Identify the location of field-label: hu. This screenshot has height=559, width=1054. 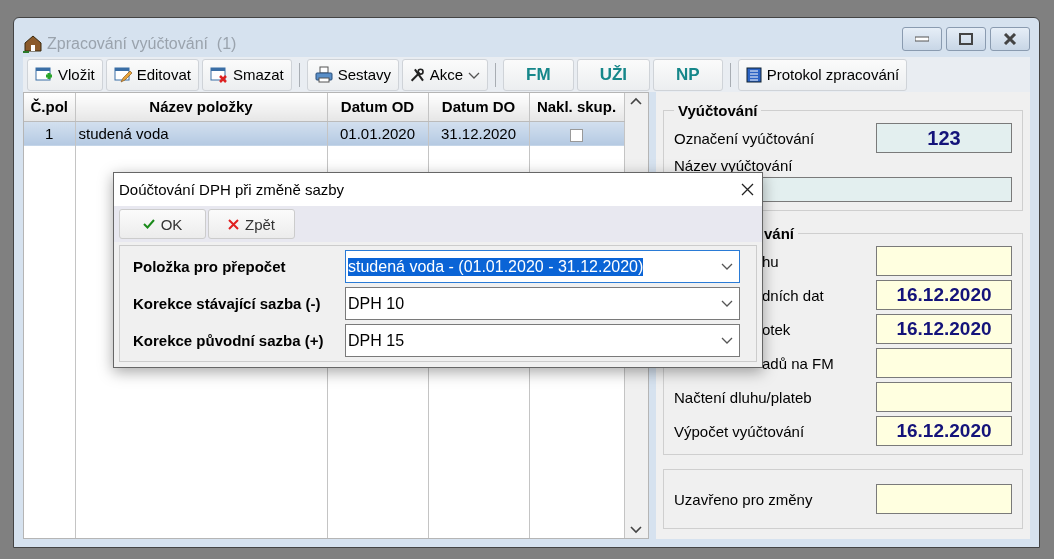
(770, 261).